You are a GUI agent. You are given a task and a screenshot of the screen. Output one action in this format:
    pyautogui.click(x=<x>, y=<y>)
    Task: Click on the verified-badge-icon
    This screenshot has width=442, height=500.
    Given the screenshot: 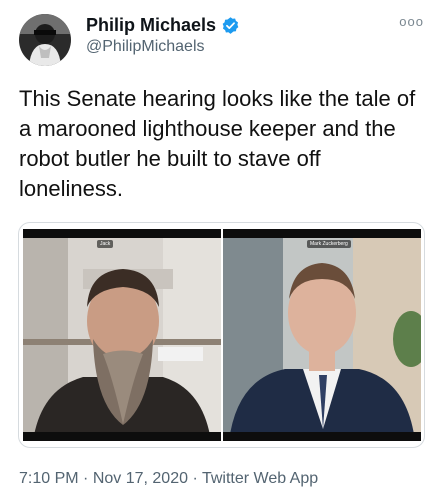 What is the action you would take?
    pyautogui.click(x=230, y=25)
    